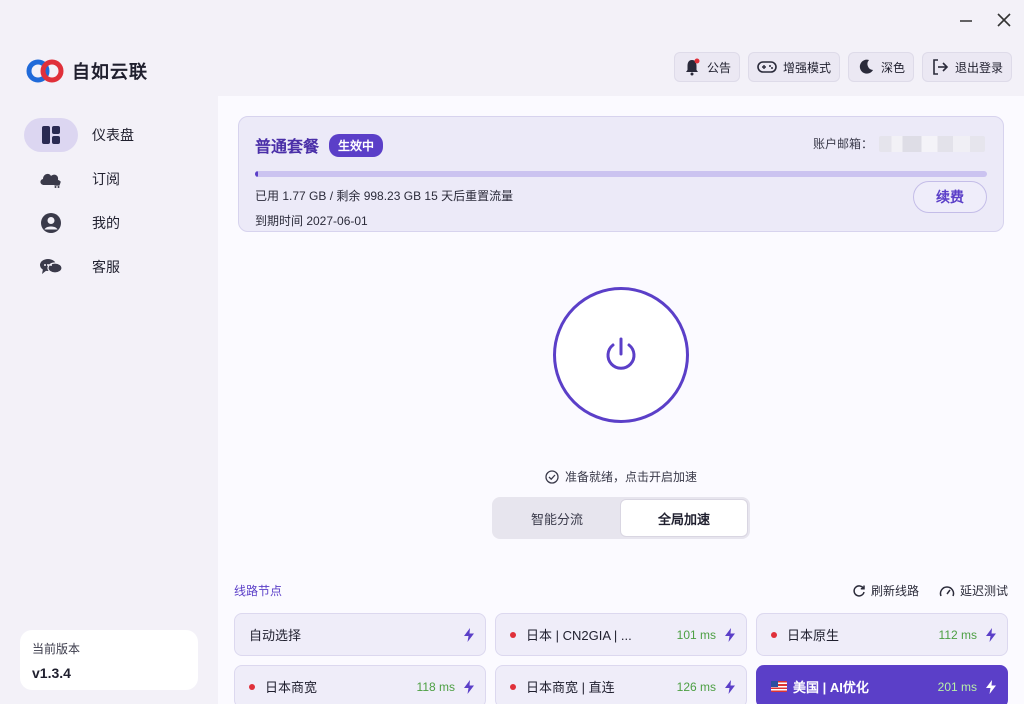 This screenshot has width=1024, height=704. I want to click on node-latency: 112 ms, so click(957, 634).